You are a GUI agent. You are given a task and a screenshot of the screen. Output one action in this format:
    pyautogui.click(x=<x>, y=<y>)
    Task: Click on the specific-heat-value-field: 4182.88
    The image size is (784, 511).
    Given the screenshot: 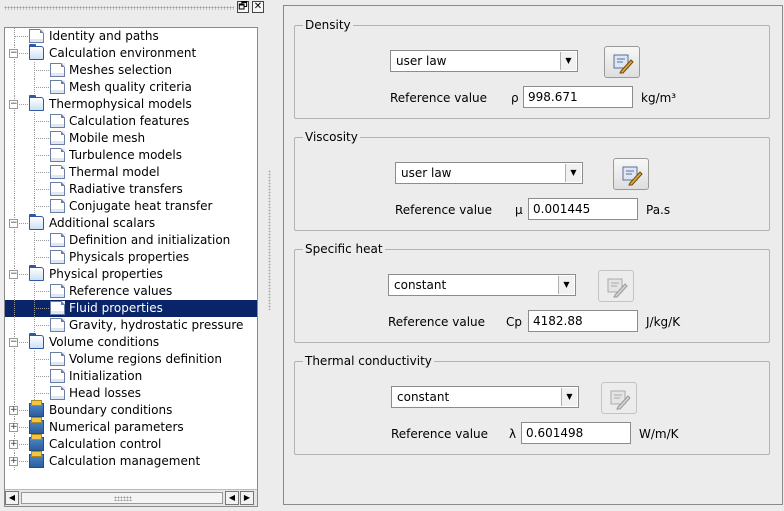 What is the action you would take?
    pyautogui.click(x=583, y=321)
    